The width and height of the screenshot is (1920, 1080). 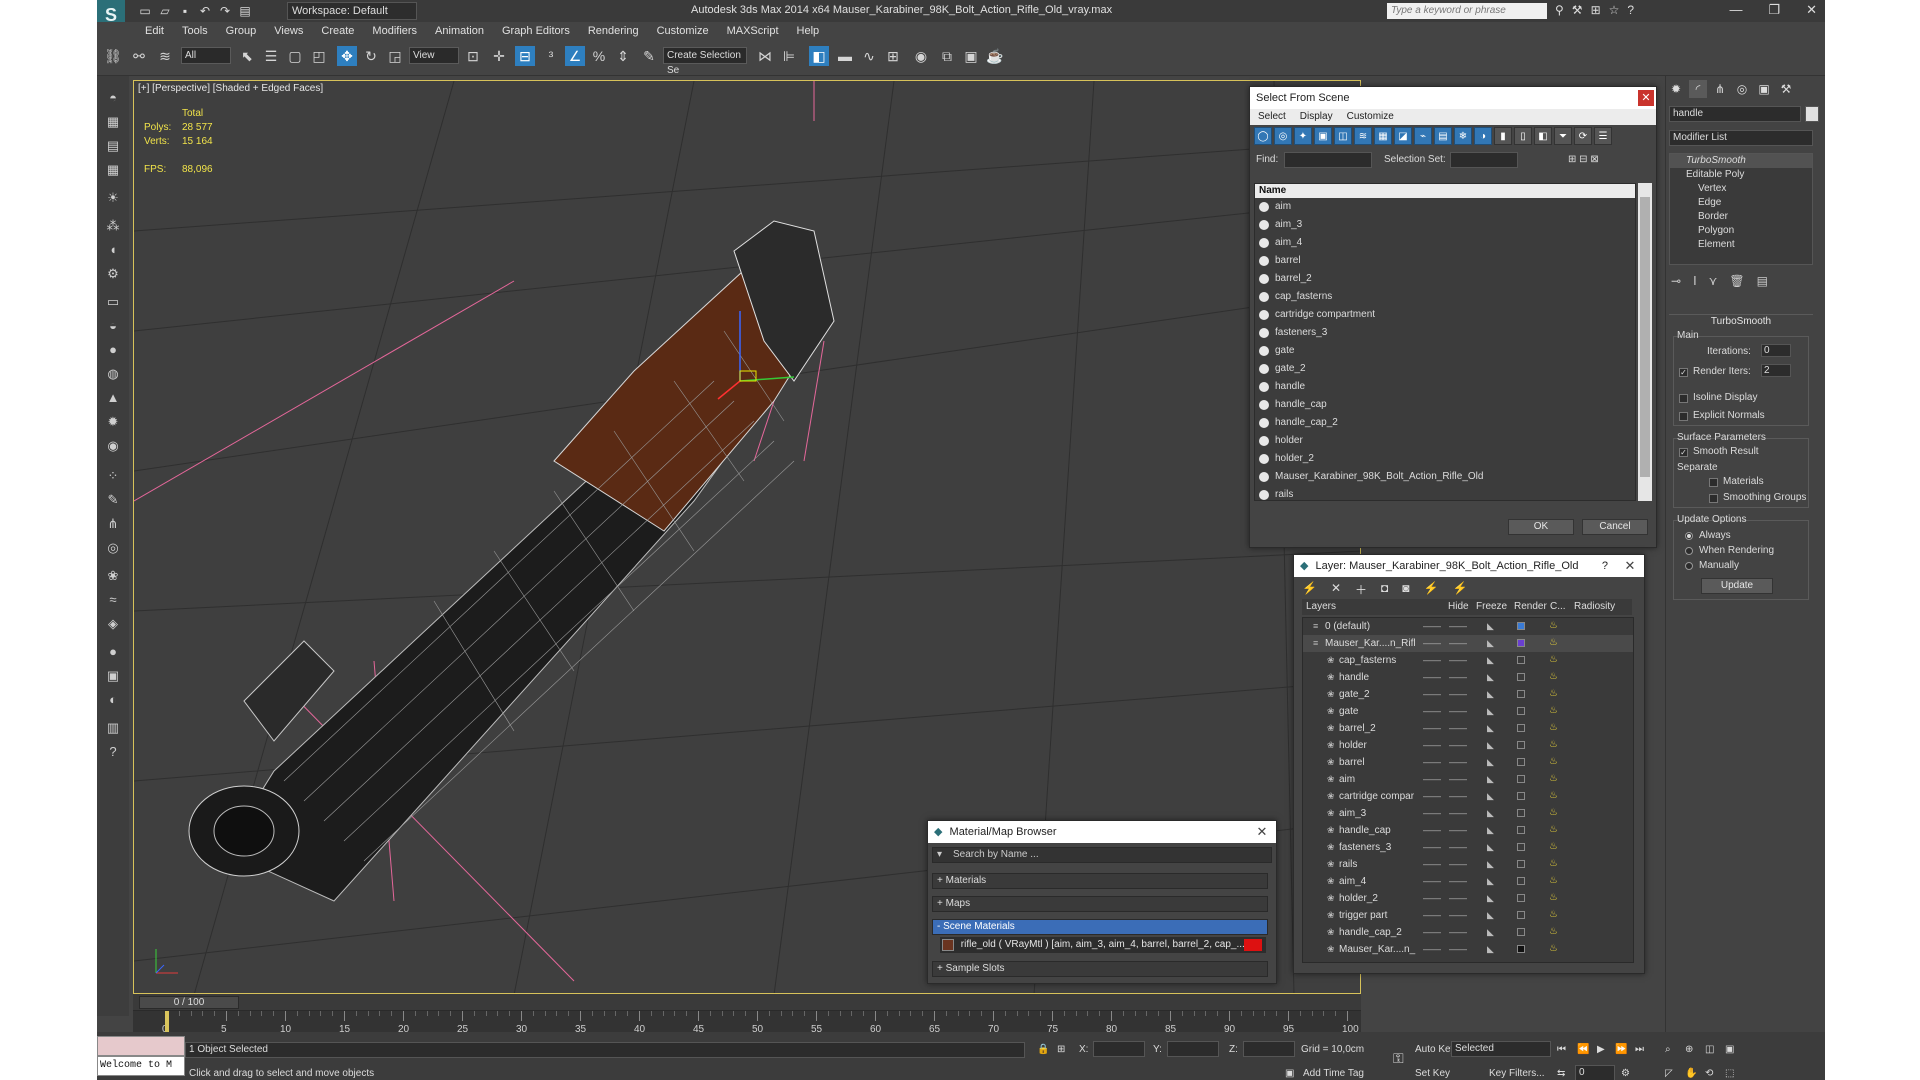 I want to click on selection-set-dropdown, so click(x=1484, y=160).